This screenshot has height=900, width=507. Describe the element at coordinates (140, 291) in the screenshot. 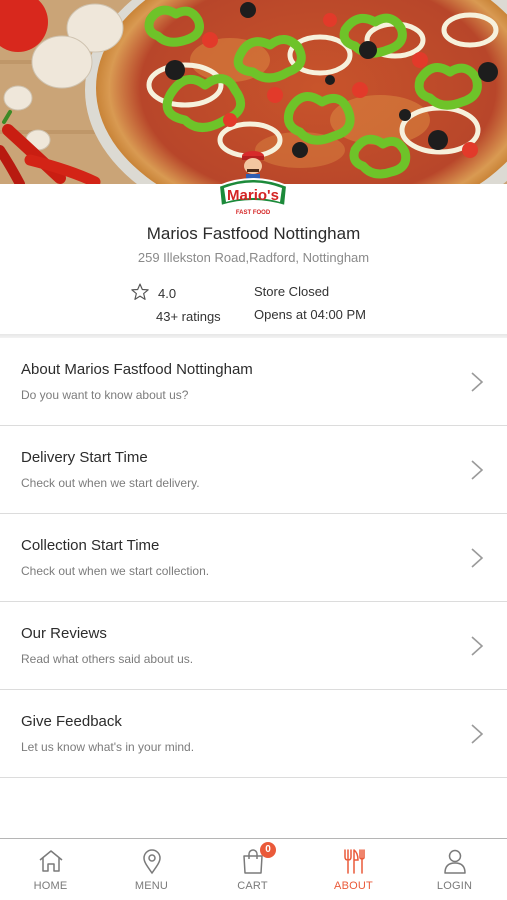

I see `star-icon` at that location.